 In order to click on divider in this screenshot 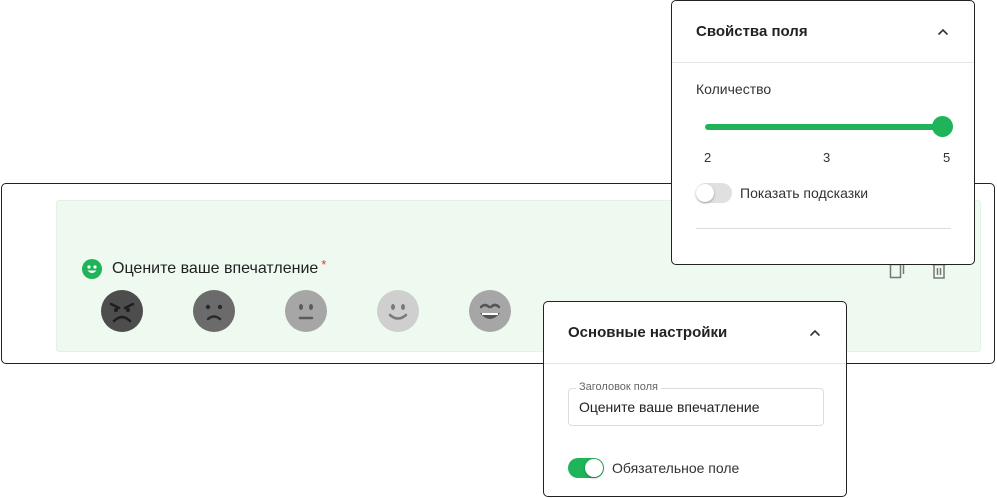, I will do `click(823, 228)`.